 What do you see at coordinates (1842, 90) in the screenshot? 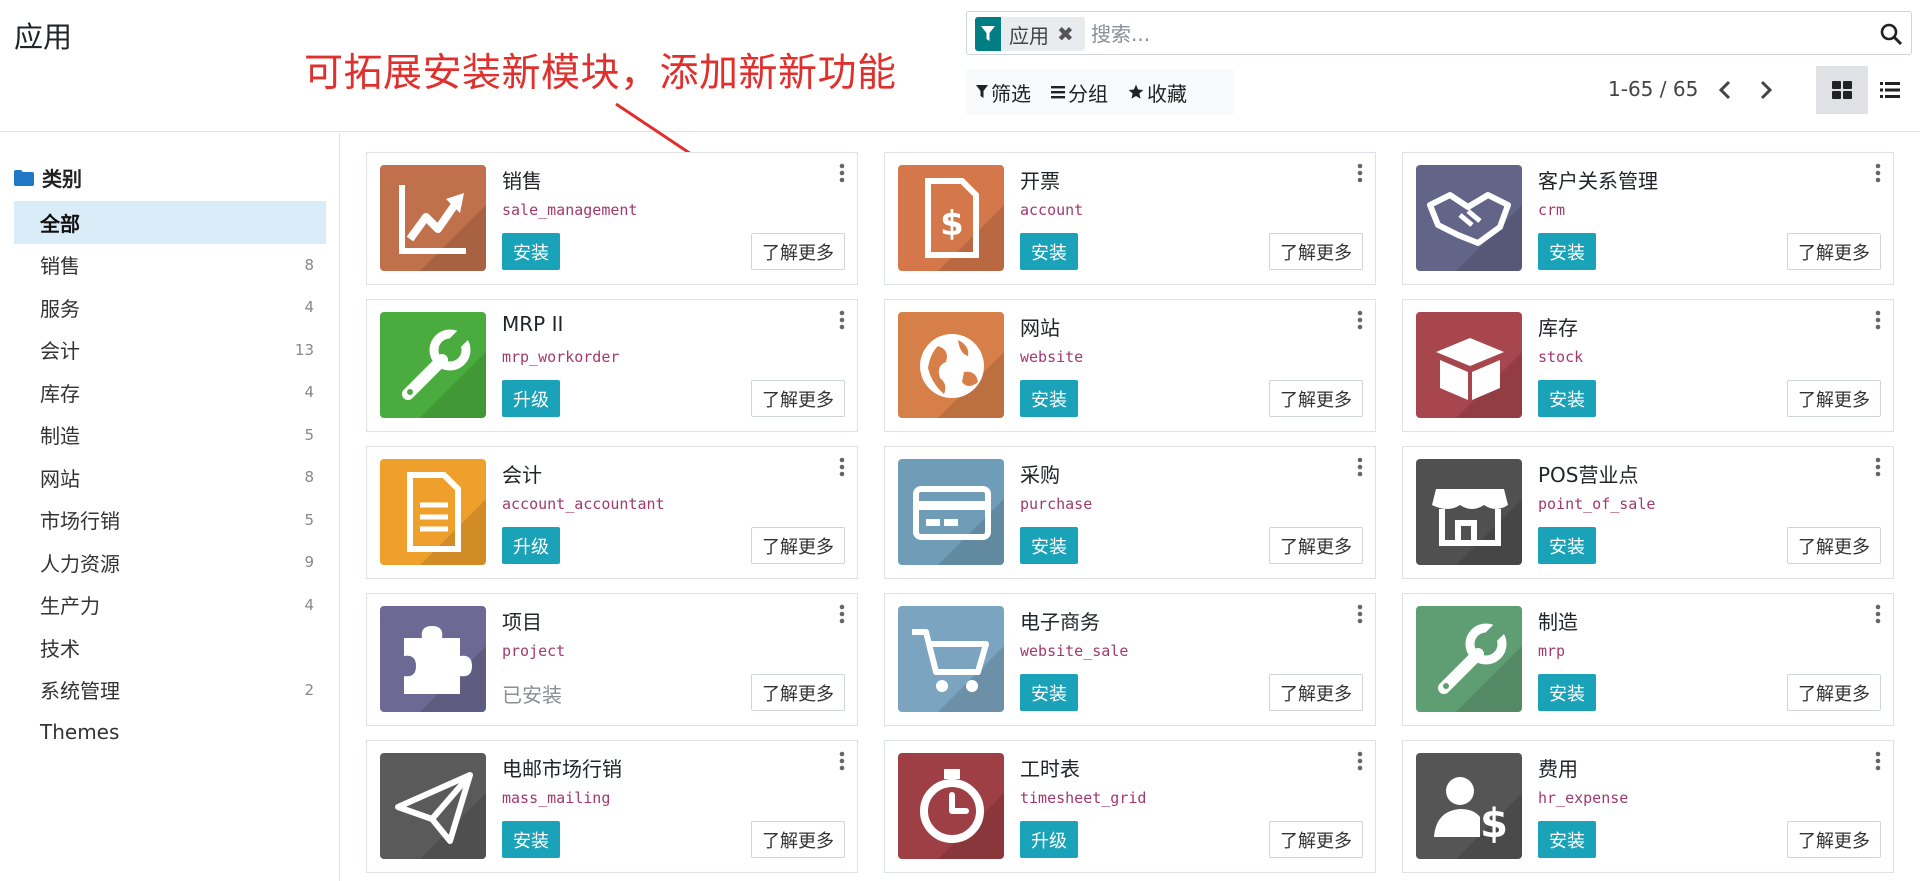
I see `kanban-view-button` at bounding box center [1842, 90].